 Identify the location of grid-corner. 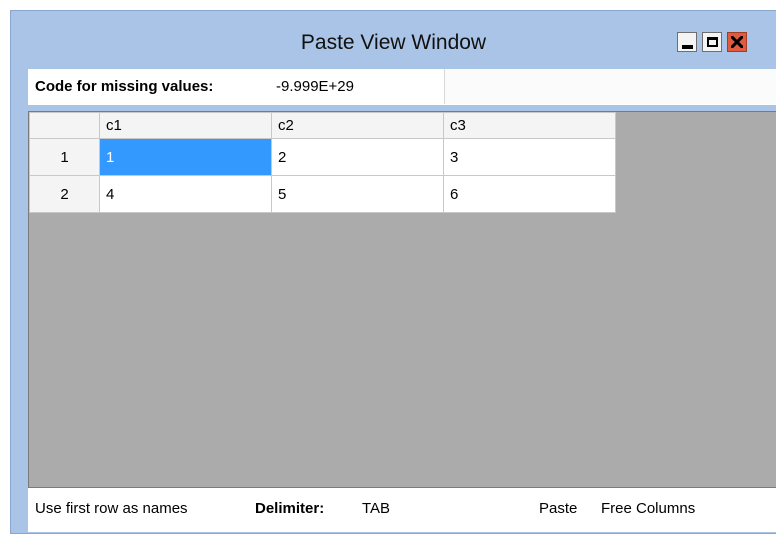
(64, 125).